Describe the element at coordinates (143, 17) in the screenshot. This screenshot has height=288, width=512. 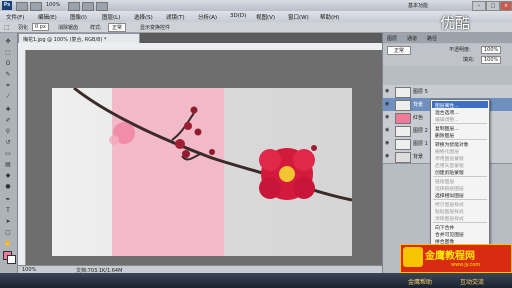
I see `menu-select: 选择(S)` at that location.